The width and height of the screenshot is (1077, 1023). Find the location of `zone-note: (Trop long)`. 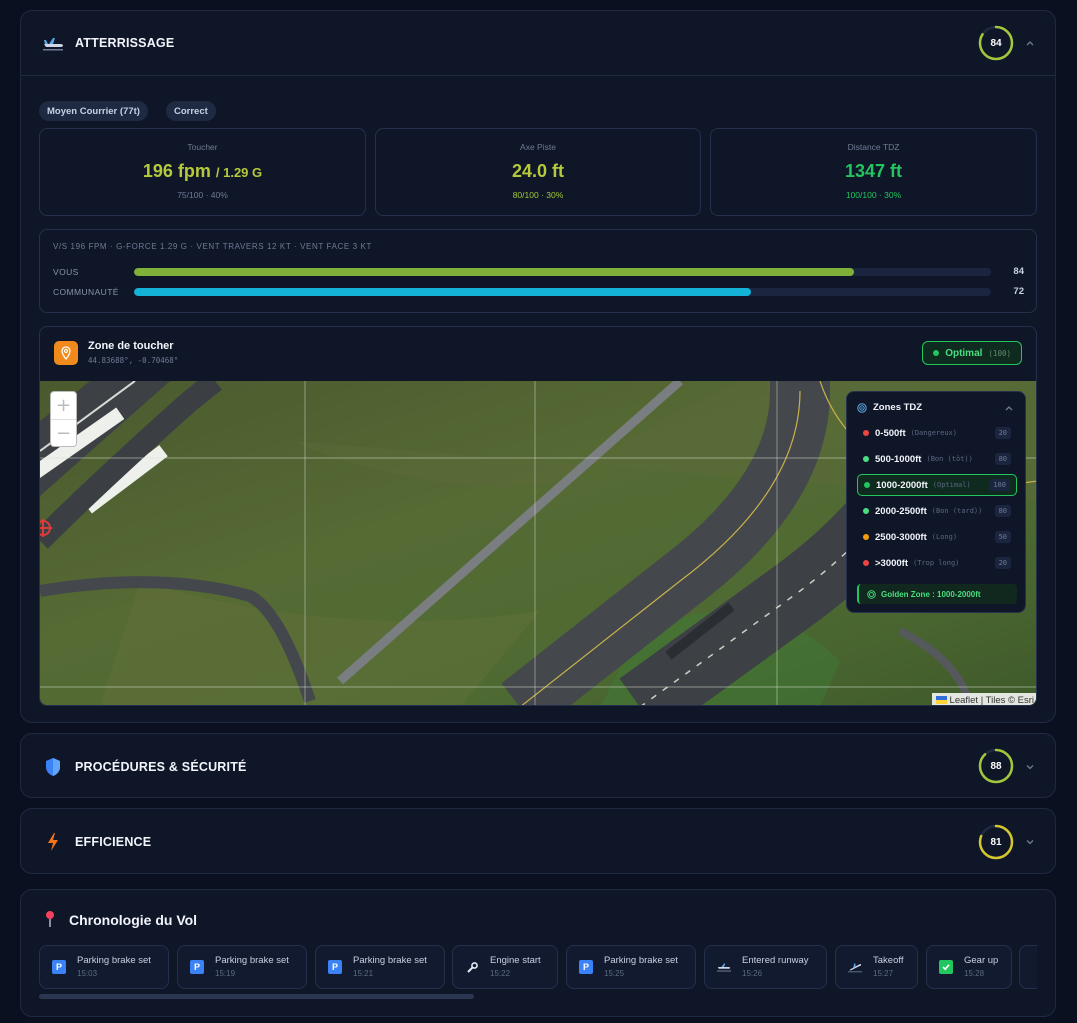

zone-note: (Trop long) is located at coordinates (936, 563).